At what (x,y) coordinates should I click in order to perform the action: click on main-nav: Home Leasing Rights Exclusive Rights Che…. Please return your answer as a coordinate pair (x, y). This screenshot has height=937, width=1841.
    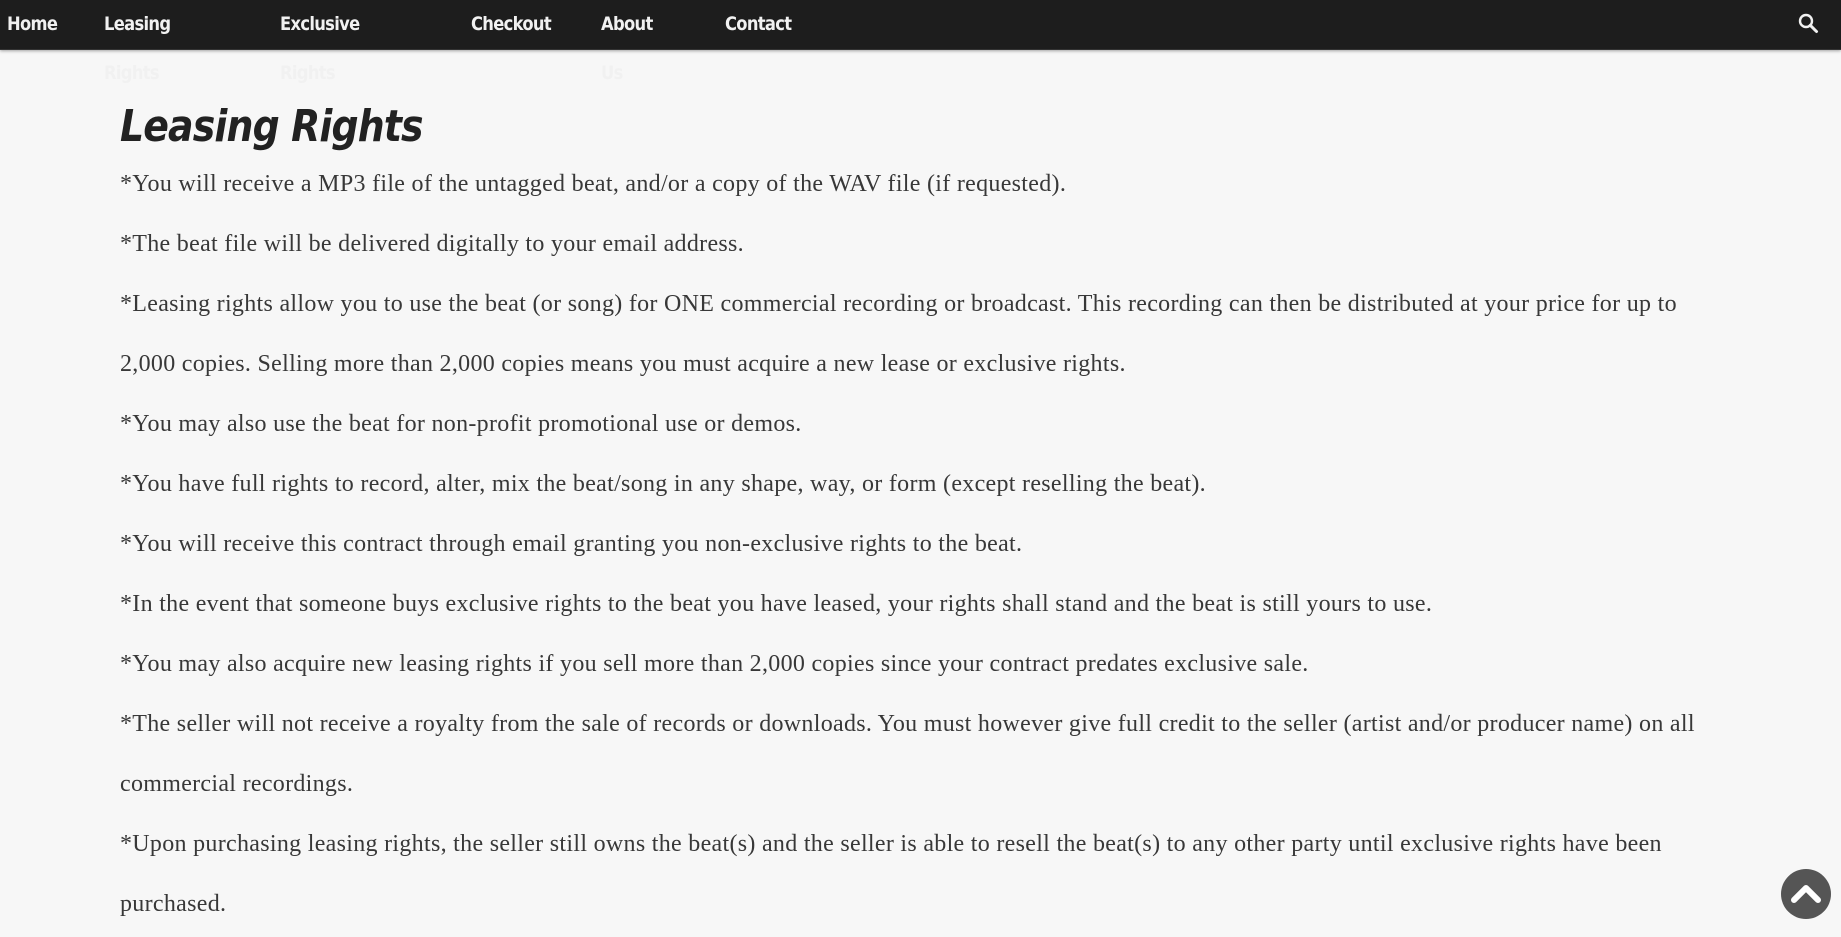
    Looking at the image, I should click on (396, 42).